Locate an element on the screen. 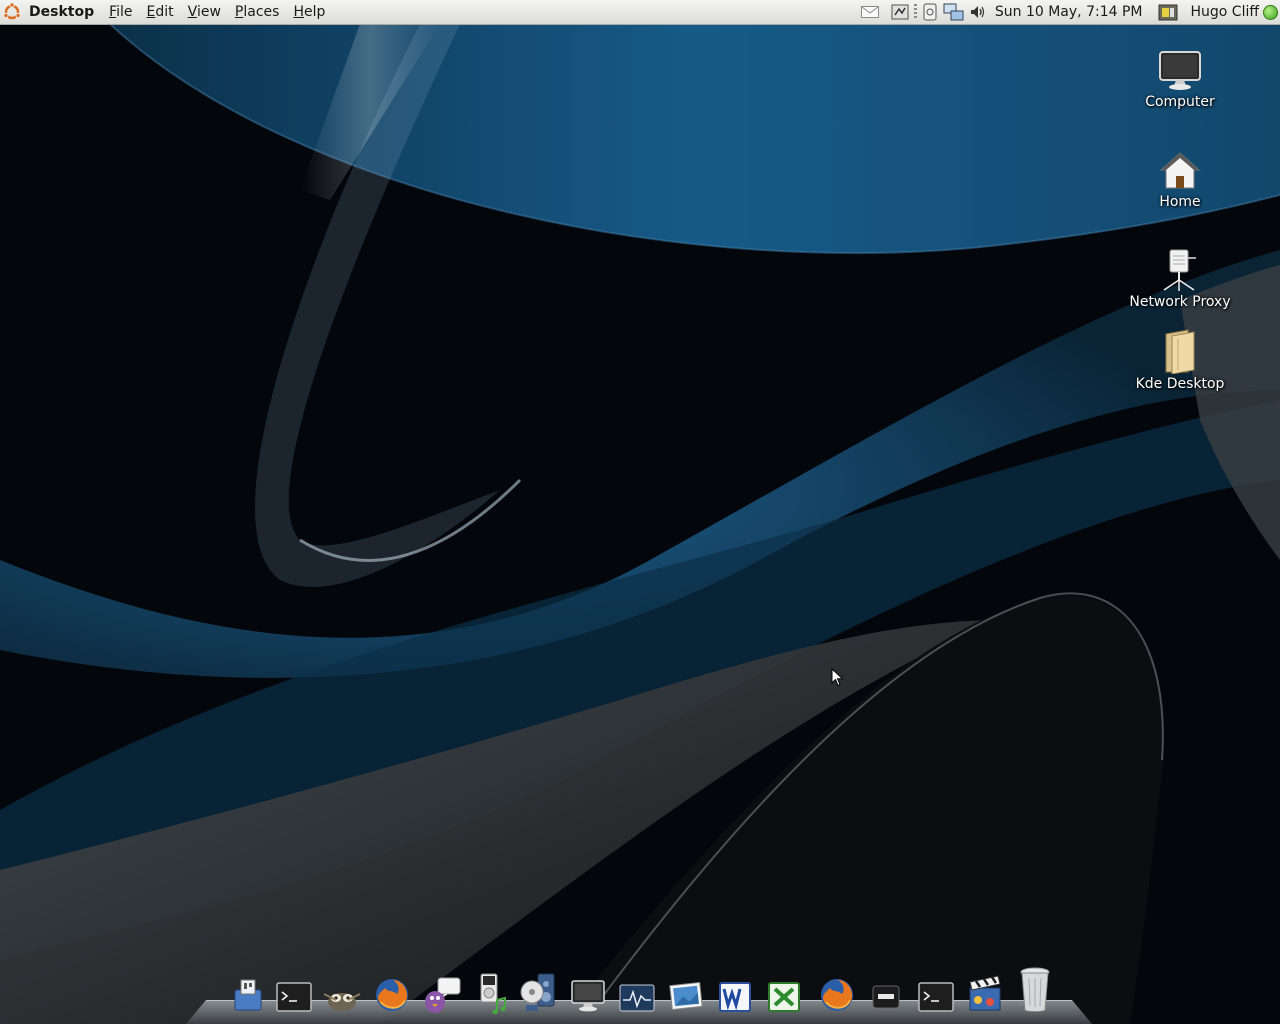  computer-icon is located at coordinates (1180, 70).